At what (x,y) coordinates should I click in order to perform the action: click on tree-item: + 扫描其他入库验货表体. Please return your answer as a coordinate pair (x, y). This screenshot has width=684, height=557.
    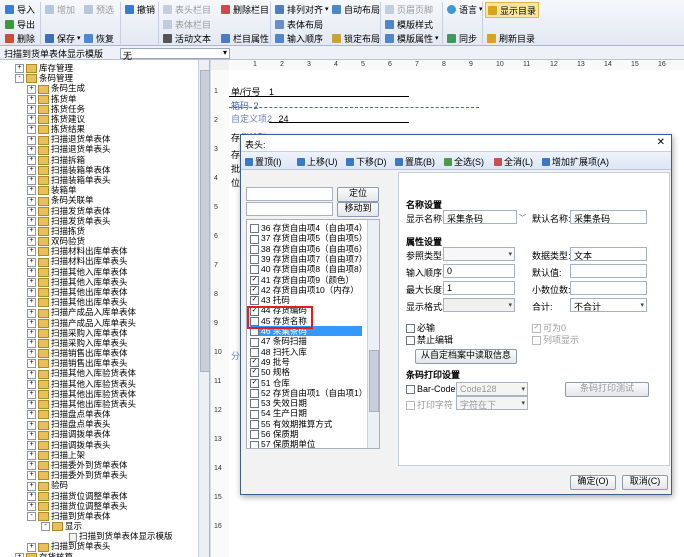
    Looking at the image, I should click on (81, 373).